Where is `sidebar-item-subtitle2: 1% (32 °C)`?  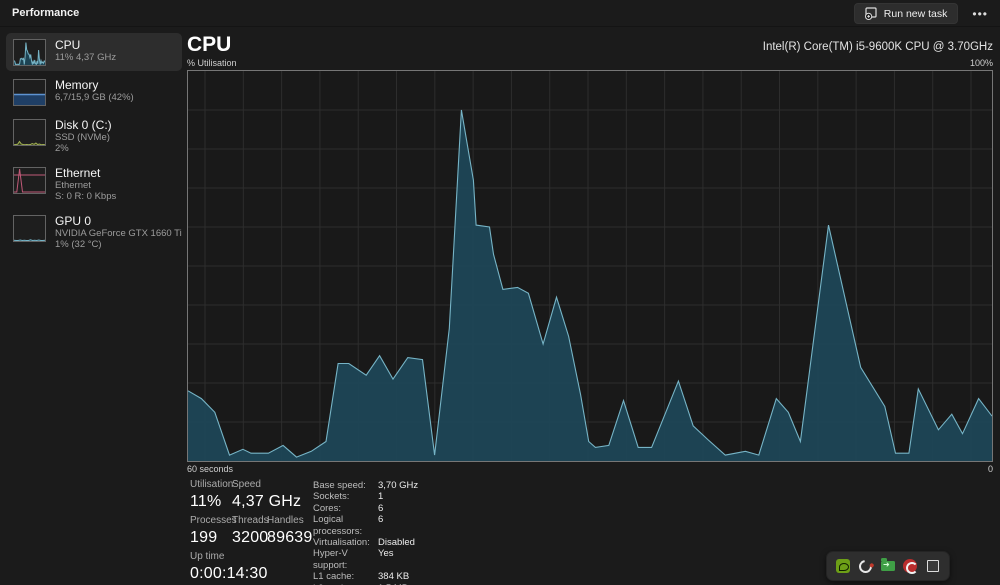
sidebar-item-subtitle2: 1% (32 °C) is located at coordinates (78, 244).